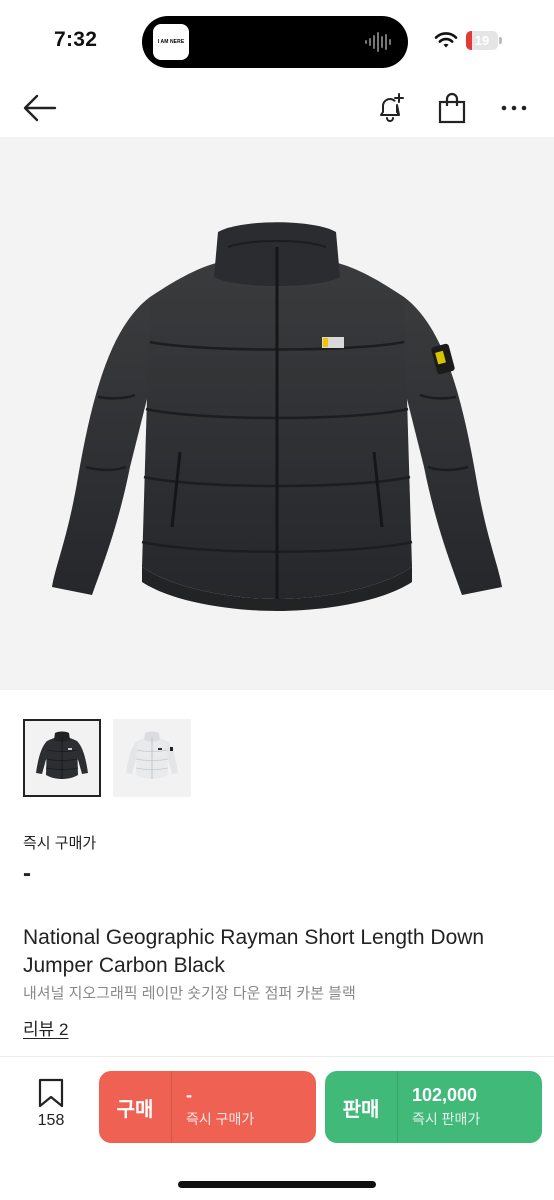 The image size is (554, 1200). Describe the element at coordinates (277, 1184) in the screenshot. I see `home-indicator` at that location.